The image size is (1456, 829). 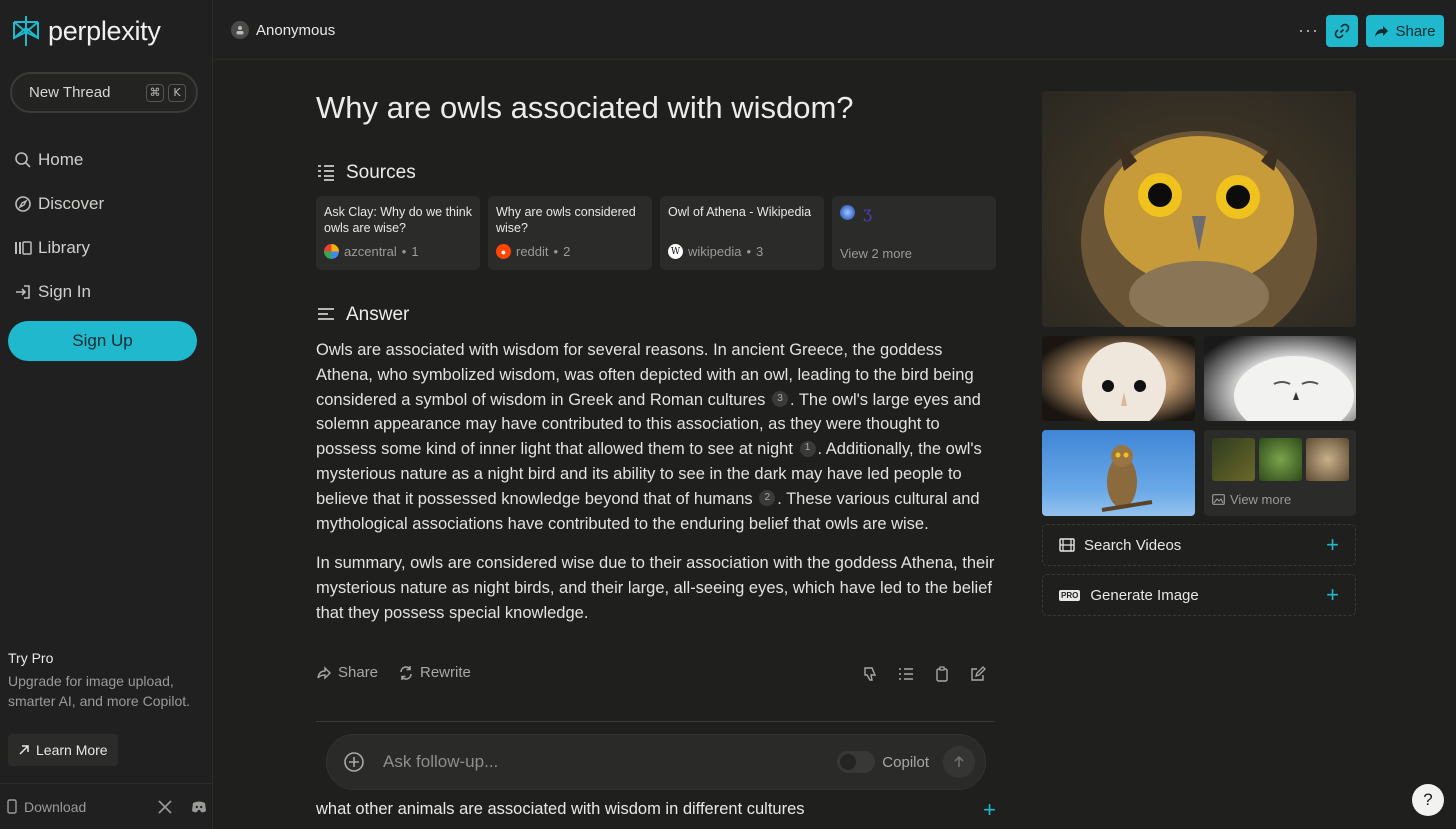 I want to click on sidebar-item-label: Library, so click(x=64, y=247).